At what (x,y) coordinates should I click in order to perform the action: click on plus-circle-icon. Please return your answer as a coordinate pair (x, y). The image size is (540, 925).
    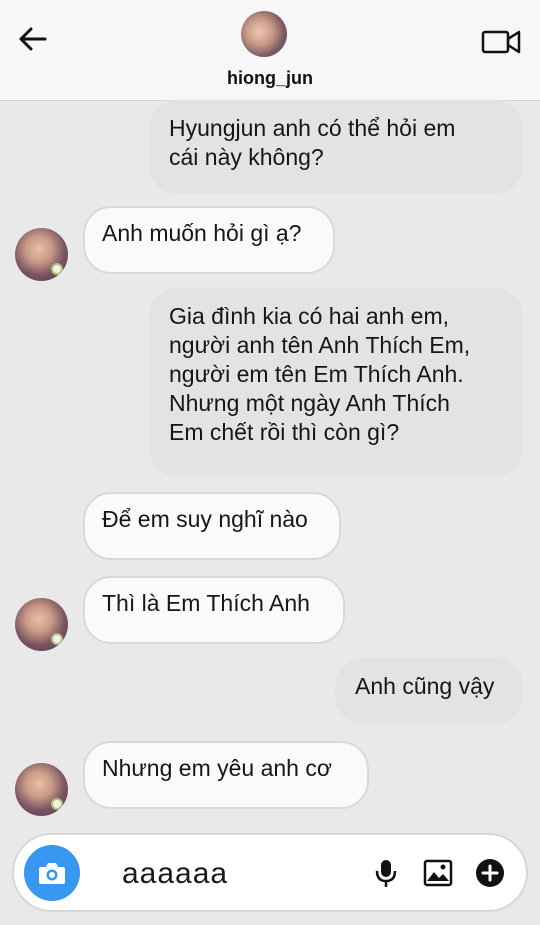
    Looking at the image, I should click on (490, 873).